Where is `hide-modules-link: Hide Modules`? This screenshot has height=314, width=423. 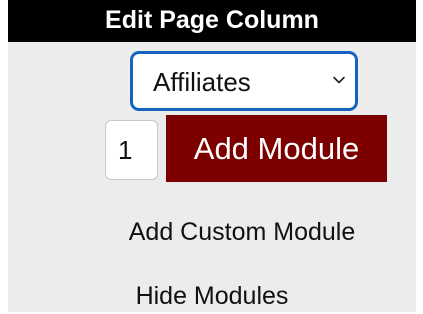
hide-modules-link: Hide Modules is located at coordinates (212, 296).